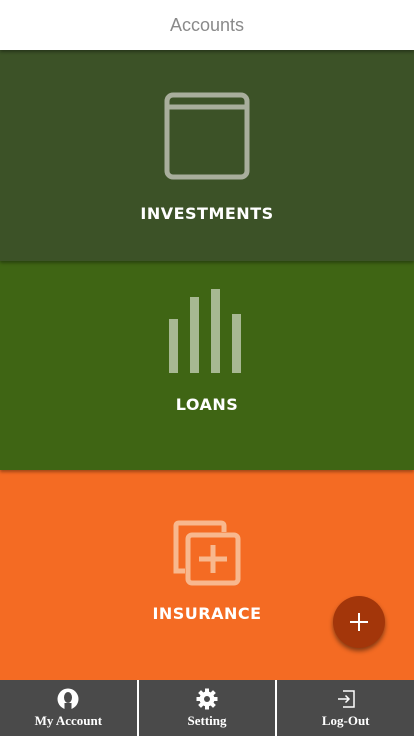 Image resolution: width=414 pixels, height=736 pixels. What do you see at coordinates (207, 331) in the screenshot?
I see `bar-chart-icon` at bounding box center [207, 331].